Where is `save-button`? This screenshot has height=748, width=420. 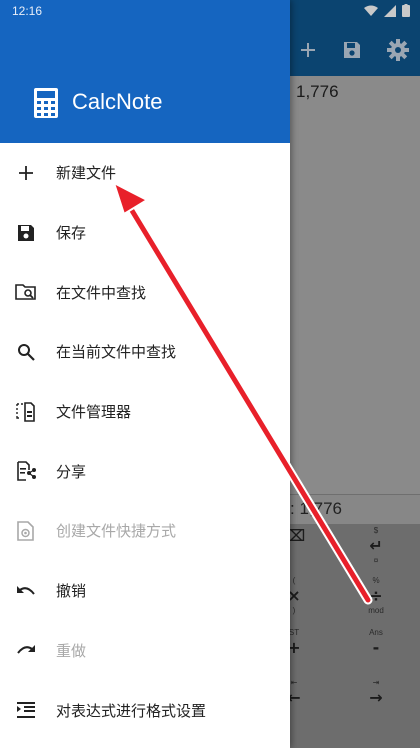 save-button is located at coordinates (352, 50).